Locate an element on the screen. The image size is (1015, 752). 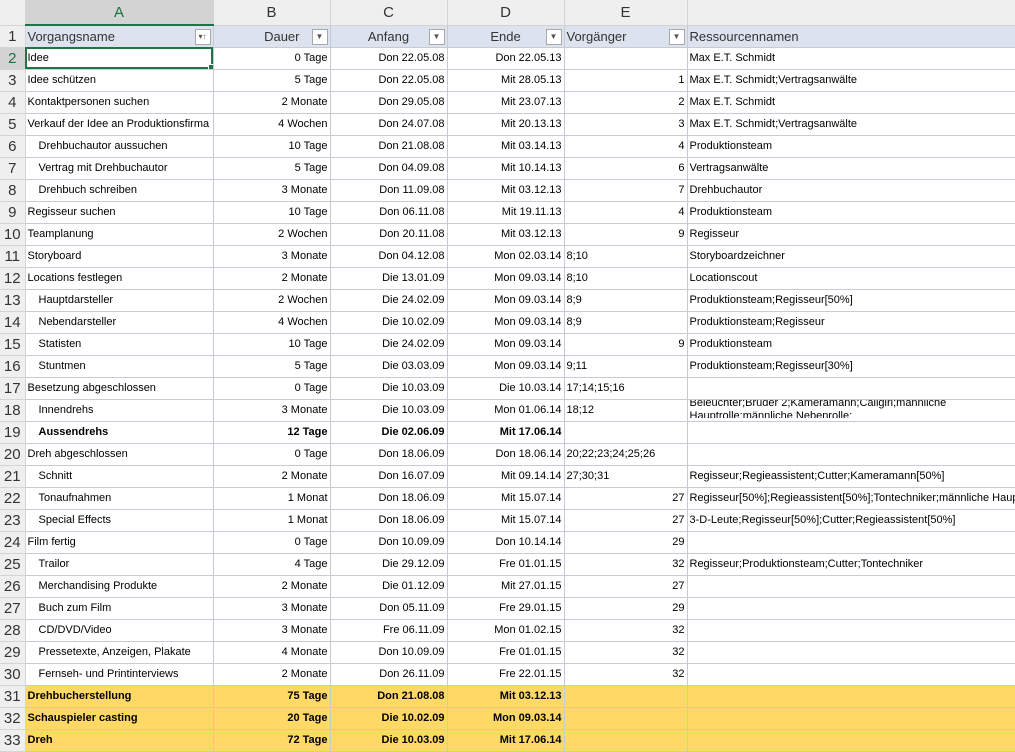
cell-vorgangsname: CD/DVD/Video is located at coordinates (119, 630).